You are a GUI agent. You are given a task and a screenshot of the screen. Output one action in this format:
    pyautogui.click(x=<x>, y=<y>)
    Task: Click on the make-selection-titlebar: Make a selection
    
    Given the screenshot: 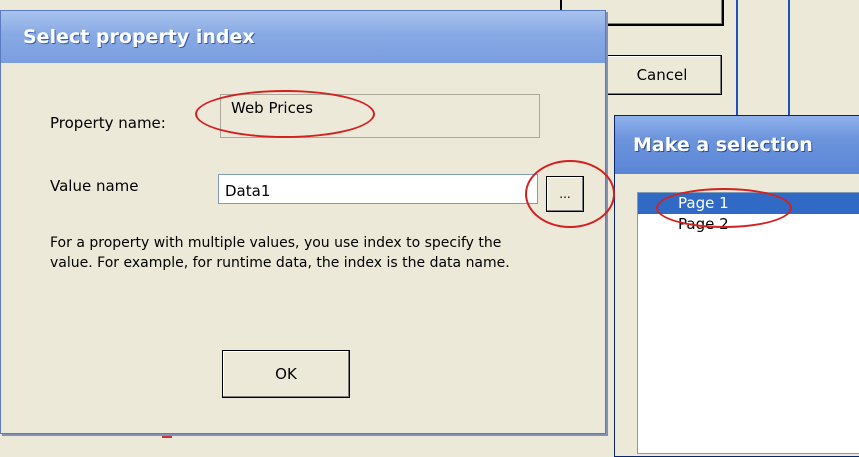 What is the action you would take?
    pyautogui.click(x=737, y=145)
    